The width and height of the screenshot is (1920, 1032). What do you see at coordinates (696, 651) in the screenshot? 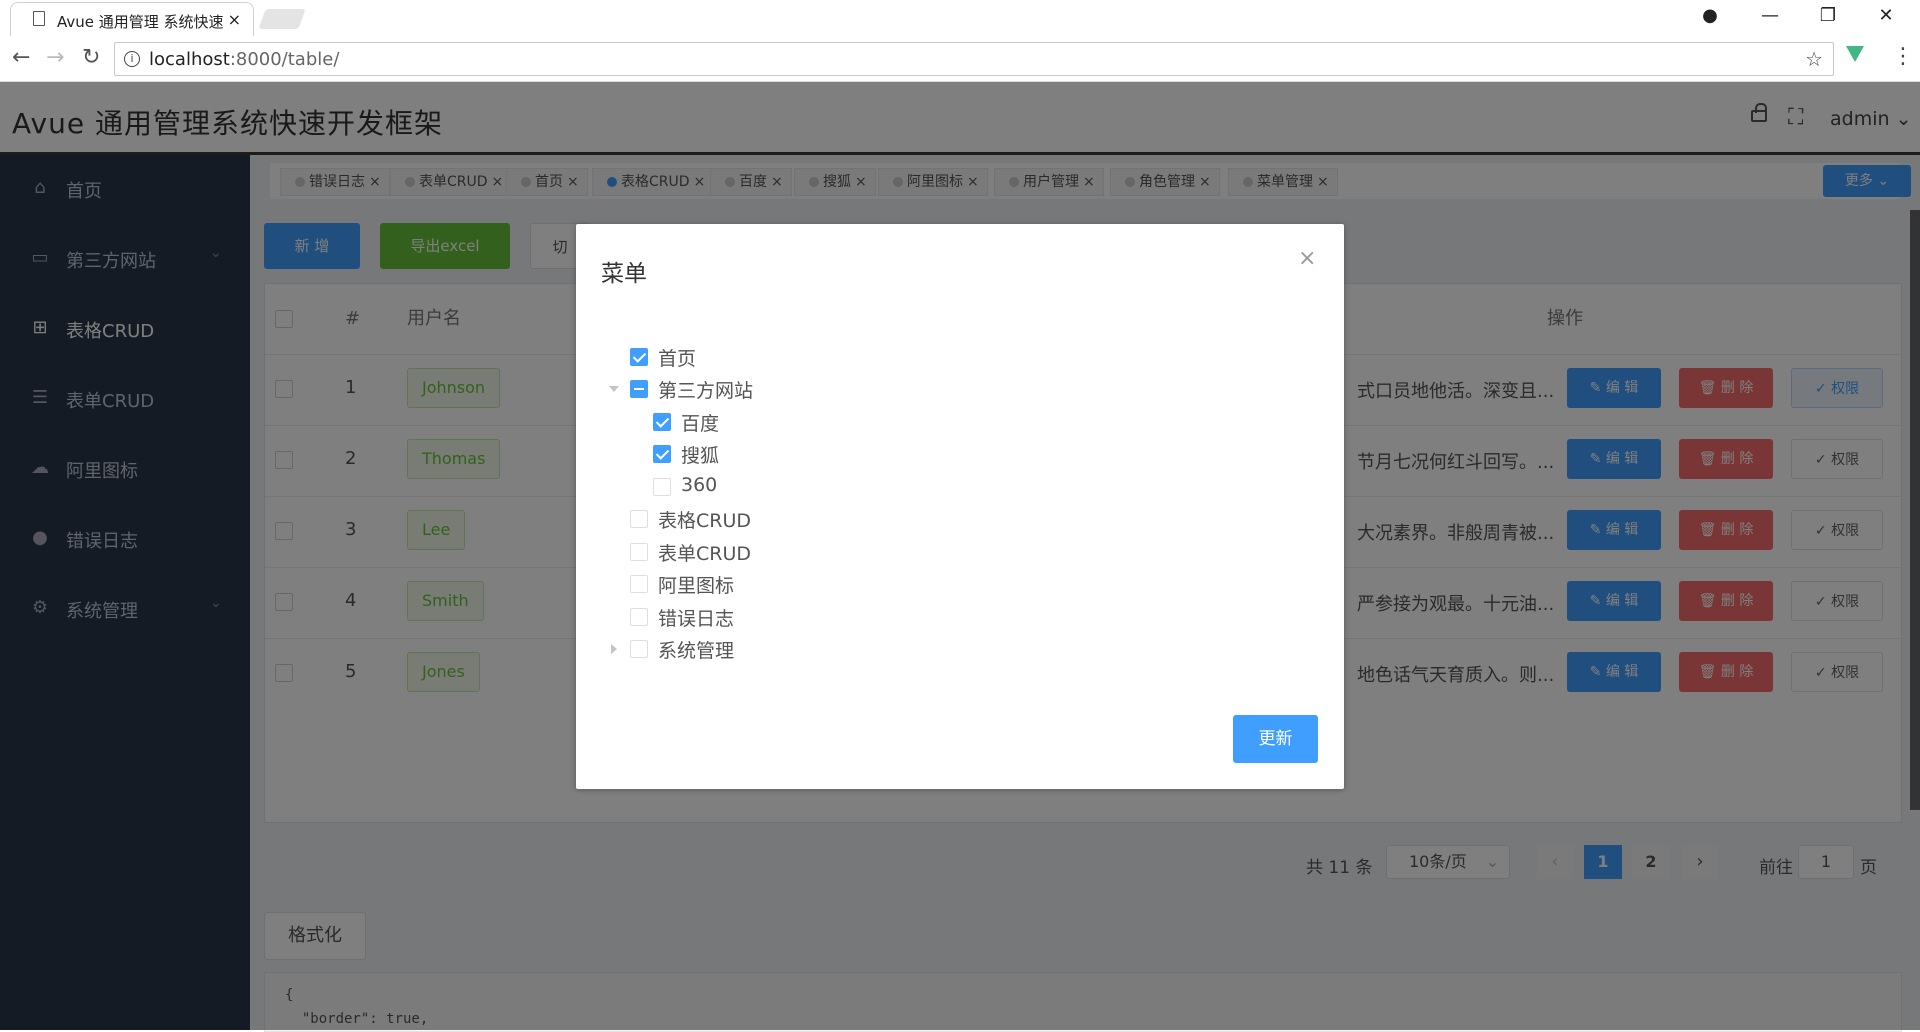
I see `tree-node-label: 系统管理` at bounding box center [696, 651].